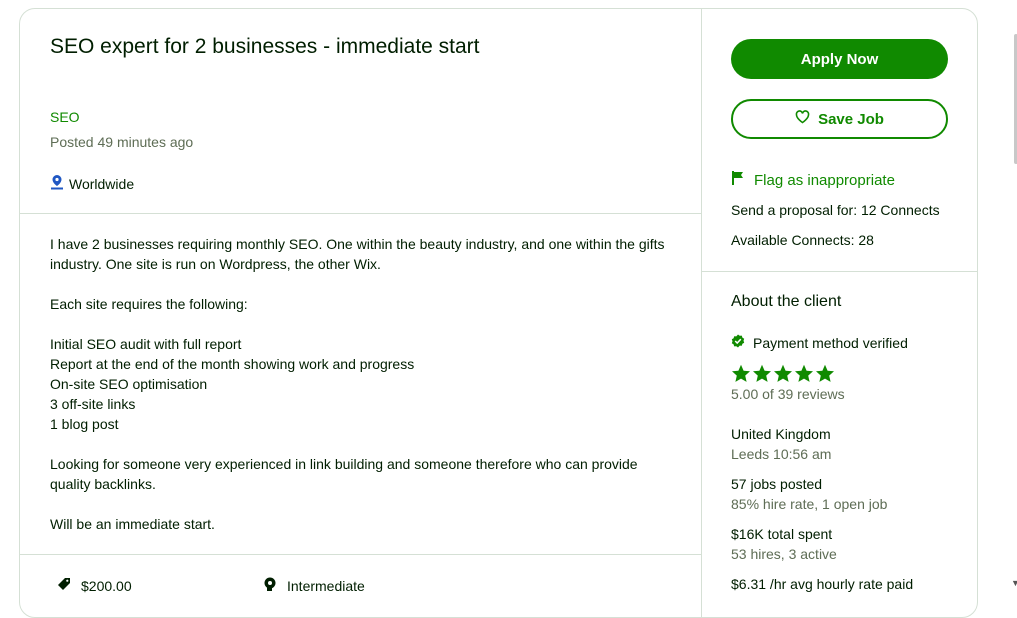 This screenshot has width=1017, height=618. I want to click on description-line: Initial SEO audit with full report, so click(146, 344).